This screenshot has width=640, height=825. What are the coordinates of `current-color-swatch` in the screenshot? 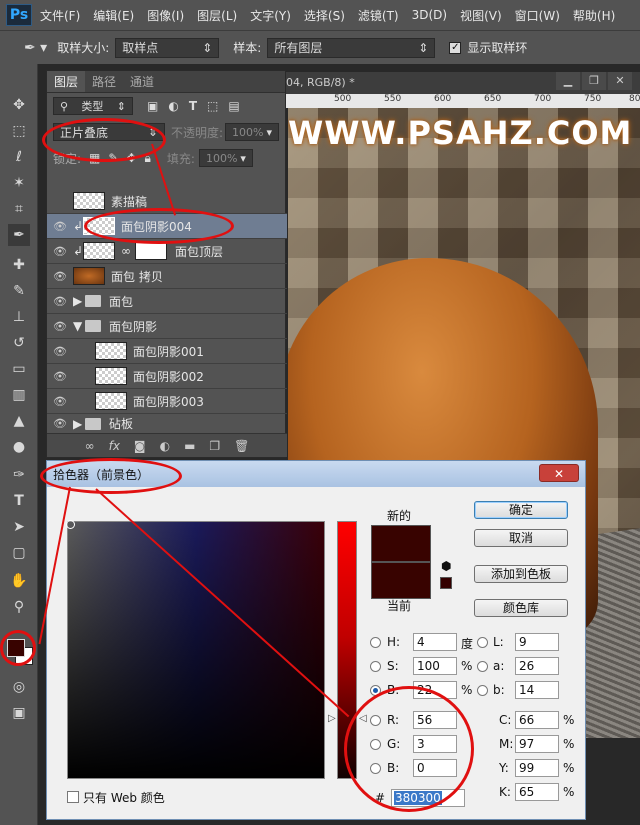 It's located at (401, 580).